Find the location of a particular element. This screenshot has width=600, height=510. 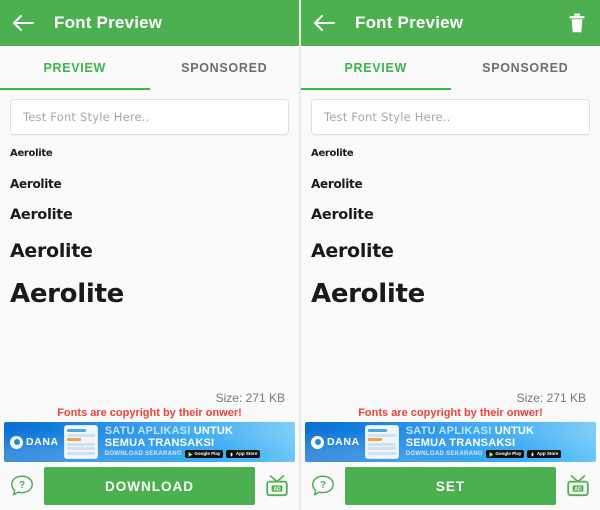

bottom-action-bar: ? DOWNLOAD AD is located at coordinates (149, 486).